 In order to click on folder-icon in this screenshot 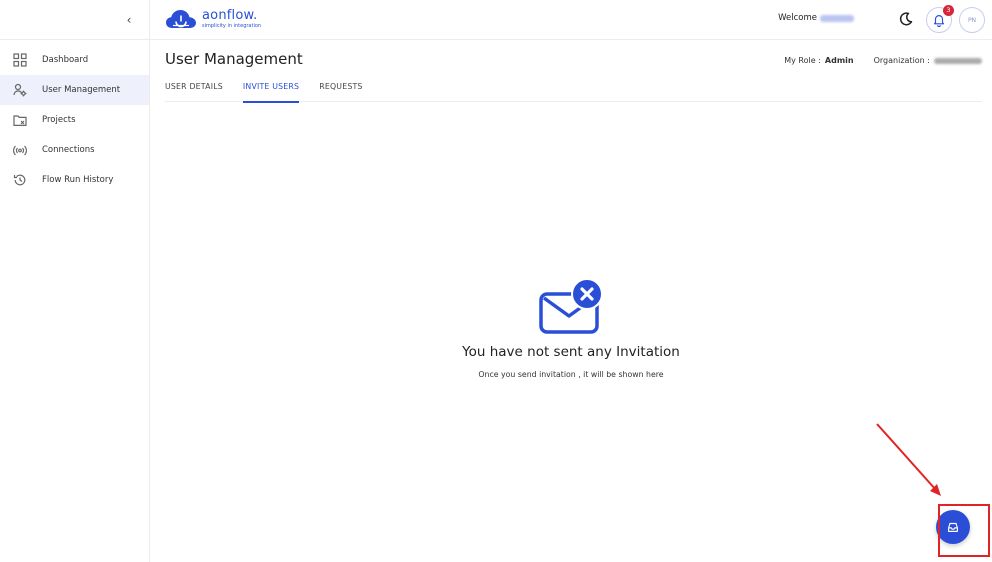, I will do `click(20, 120)`.